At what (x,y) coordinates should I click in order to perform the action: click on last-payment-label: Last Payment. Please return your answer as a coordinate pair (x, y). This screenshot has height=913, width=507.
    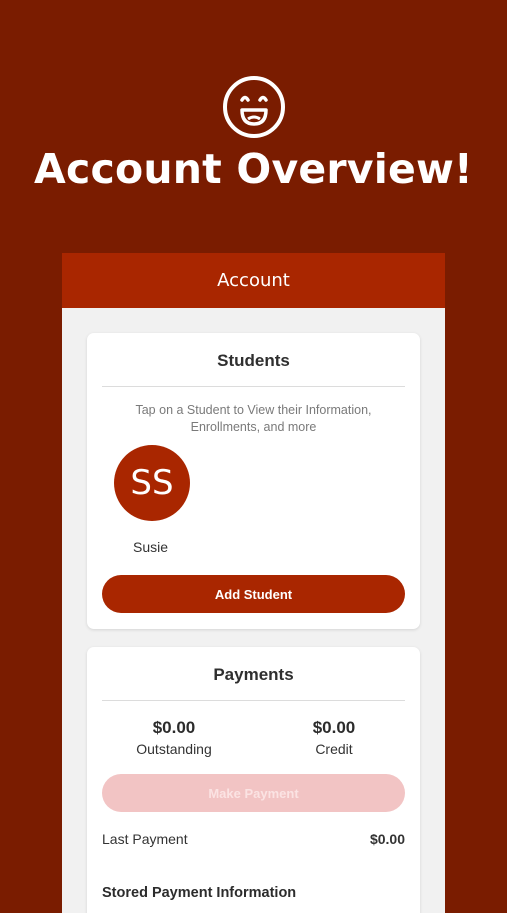
    Looking at the image, I should click on (145, 839).